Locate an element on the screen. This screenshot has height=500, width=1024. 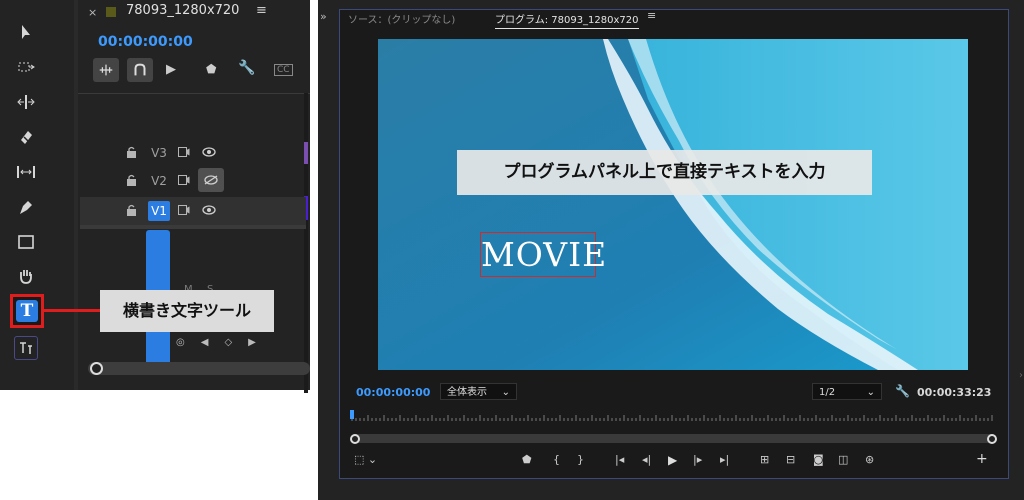
mark-out-icon: } is located at coordinates (580, 459).